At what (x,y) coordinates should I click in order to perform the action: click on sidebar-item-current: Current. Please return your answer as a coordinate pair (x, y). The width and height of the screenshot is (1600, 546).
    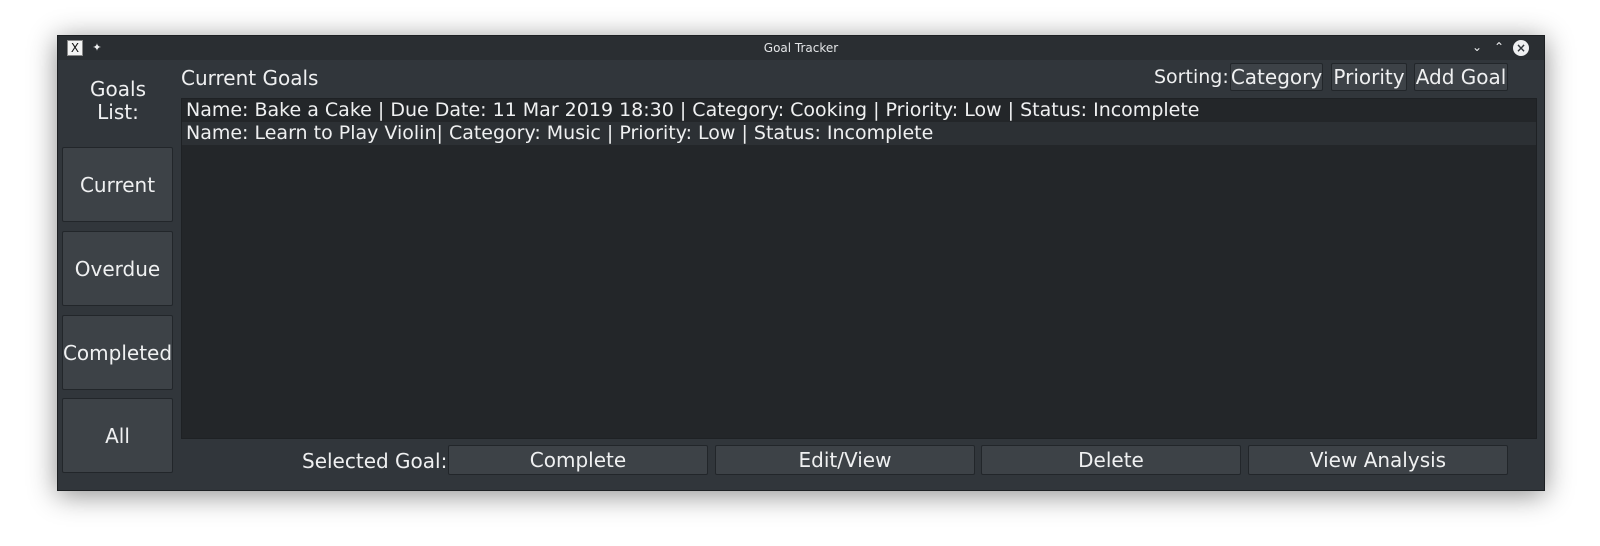
    Looking at the image, I should click on (117, 184).